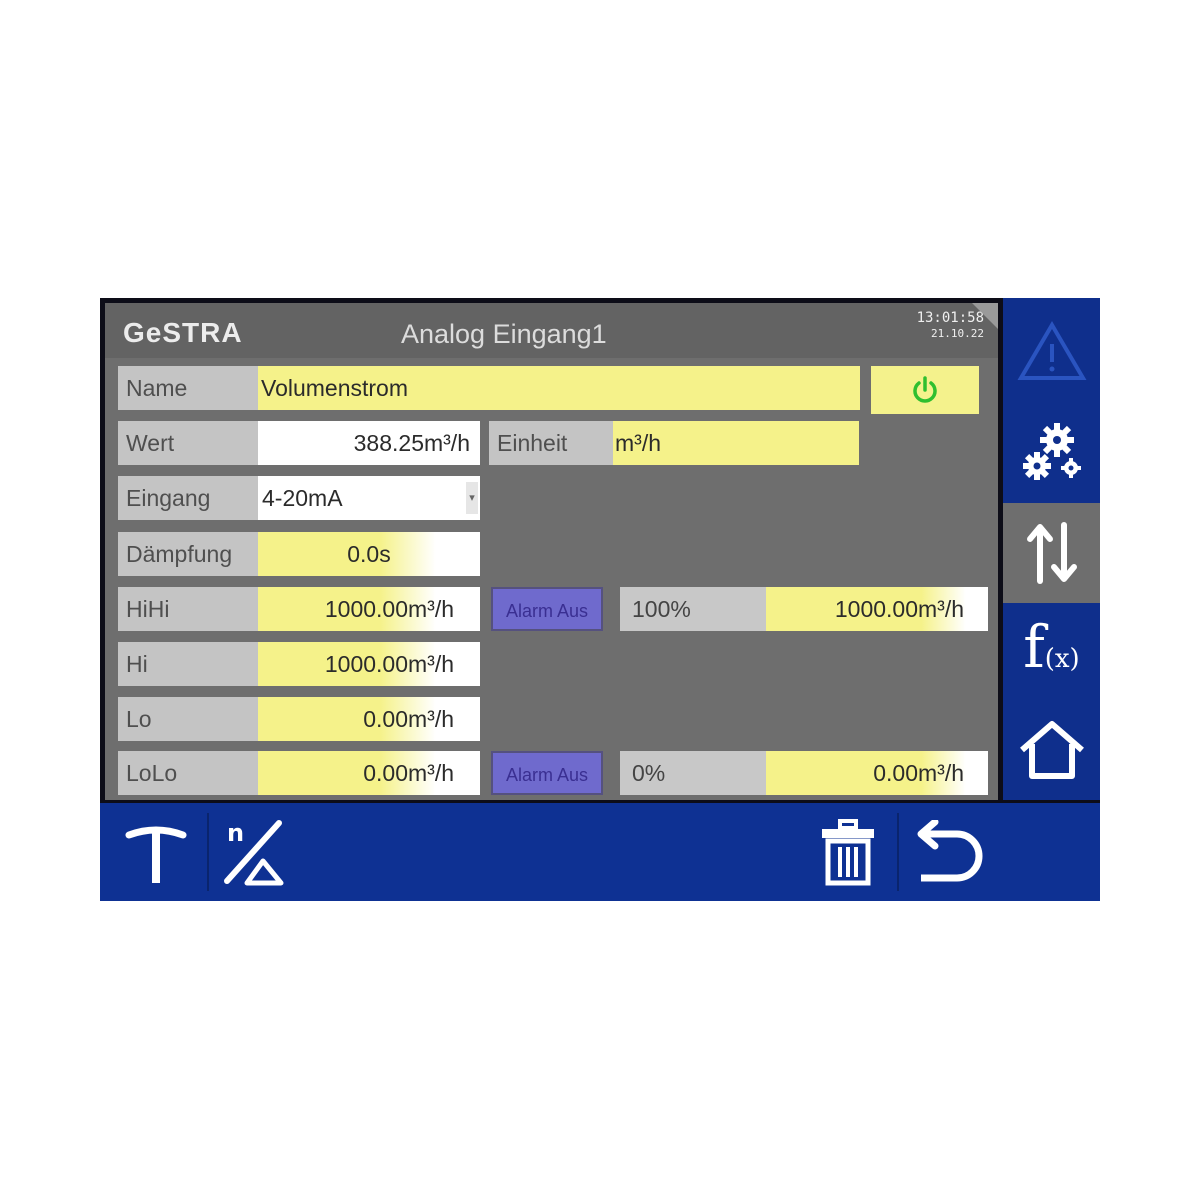 The width and height of the screenshot is (1200, 1200). What do you see at coordinates (188, 388) in the screenshot?
I see `name-label: Name` at bounding box center [188, 388].